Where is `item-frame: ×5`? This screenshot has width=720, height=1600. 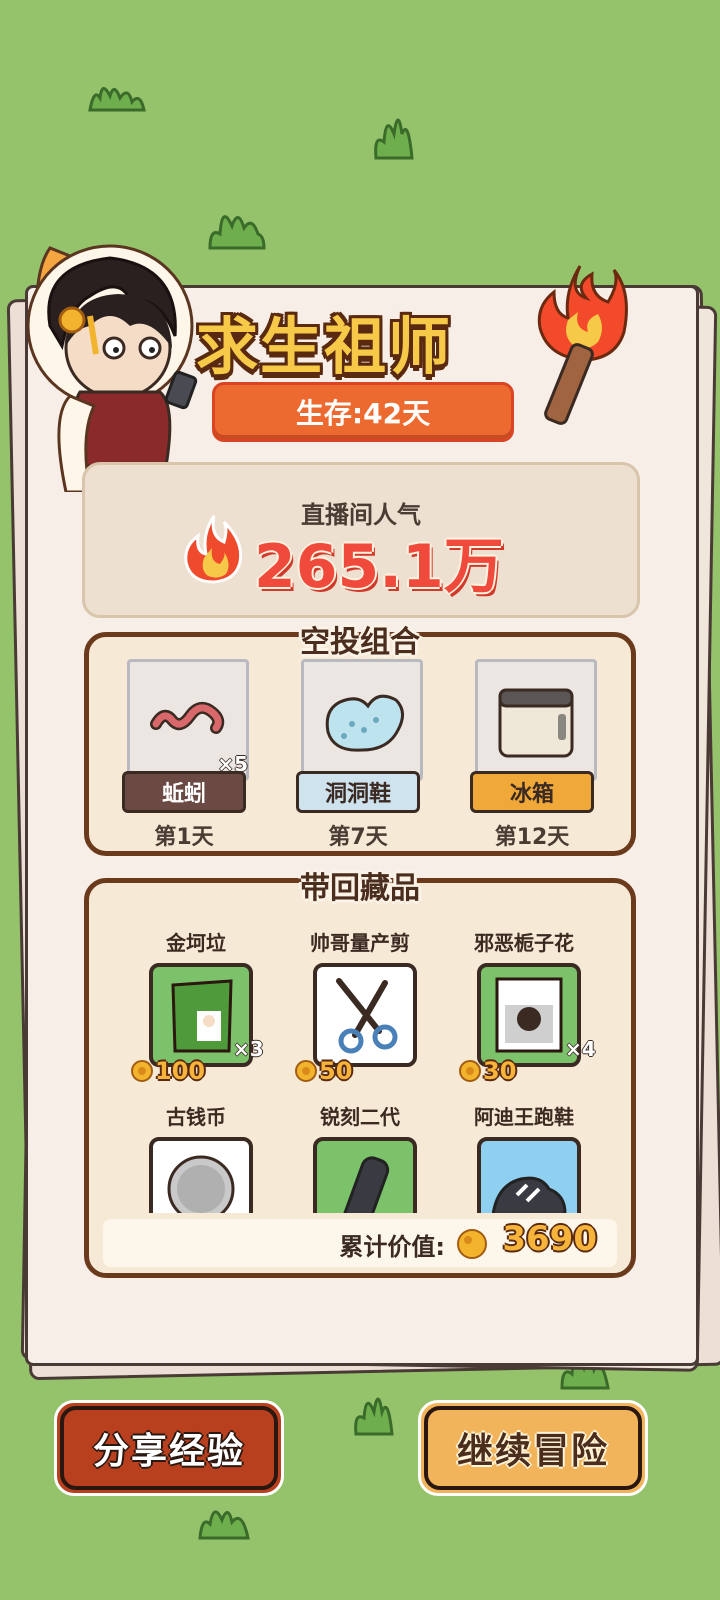 item-frame: ×5 is located at coordinates (188, 720).